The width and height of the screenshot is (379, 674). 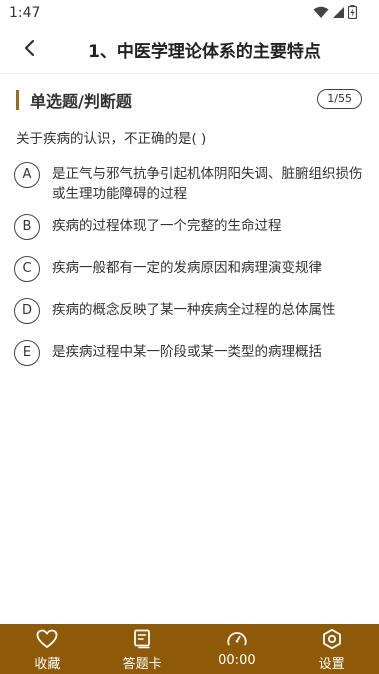 I want to click on option-text: 是疾病过程中某一阶段或某一类型的病理概括, so click(x=187, y=352).